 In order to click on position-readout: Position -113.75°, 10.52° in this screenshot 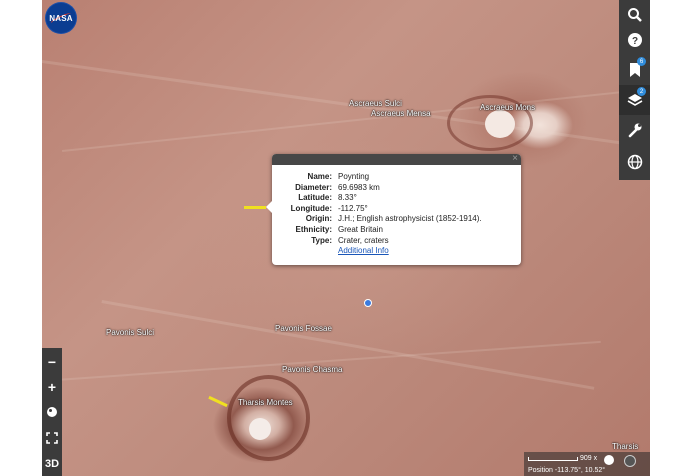, I will do `click(567, 470)`.